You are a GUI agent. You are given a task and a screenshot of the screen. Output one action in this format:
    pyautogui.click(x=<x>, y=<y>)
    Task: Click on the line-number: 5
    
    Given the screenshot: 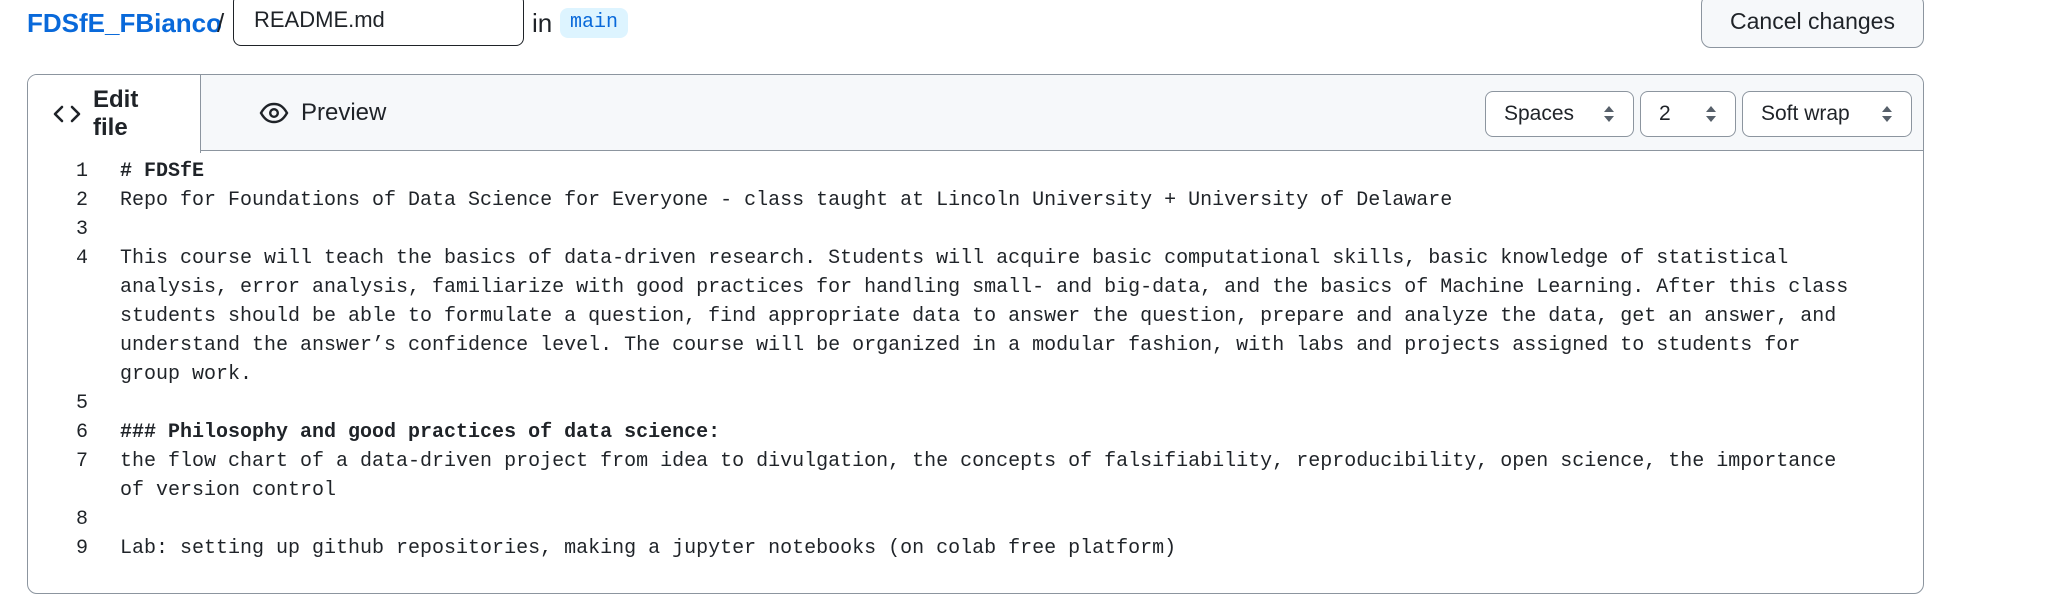 What is the action you would take?
    pyautogui.click(x=81, y=403)
    